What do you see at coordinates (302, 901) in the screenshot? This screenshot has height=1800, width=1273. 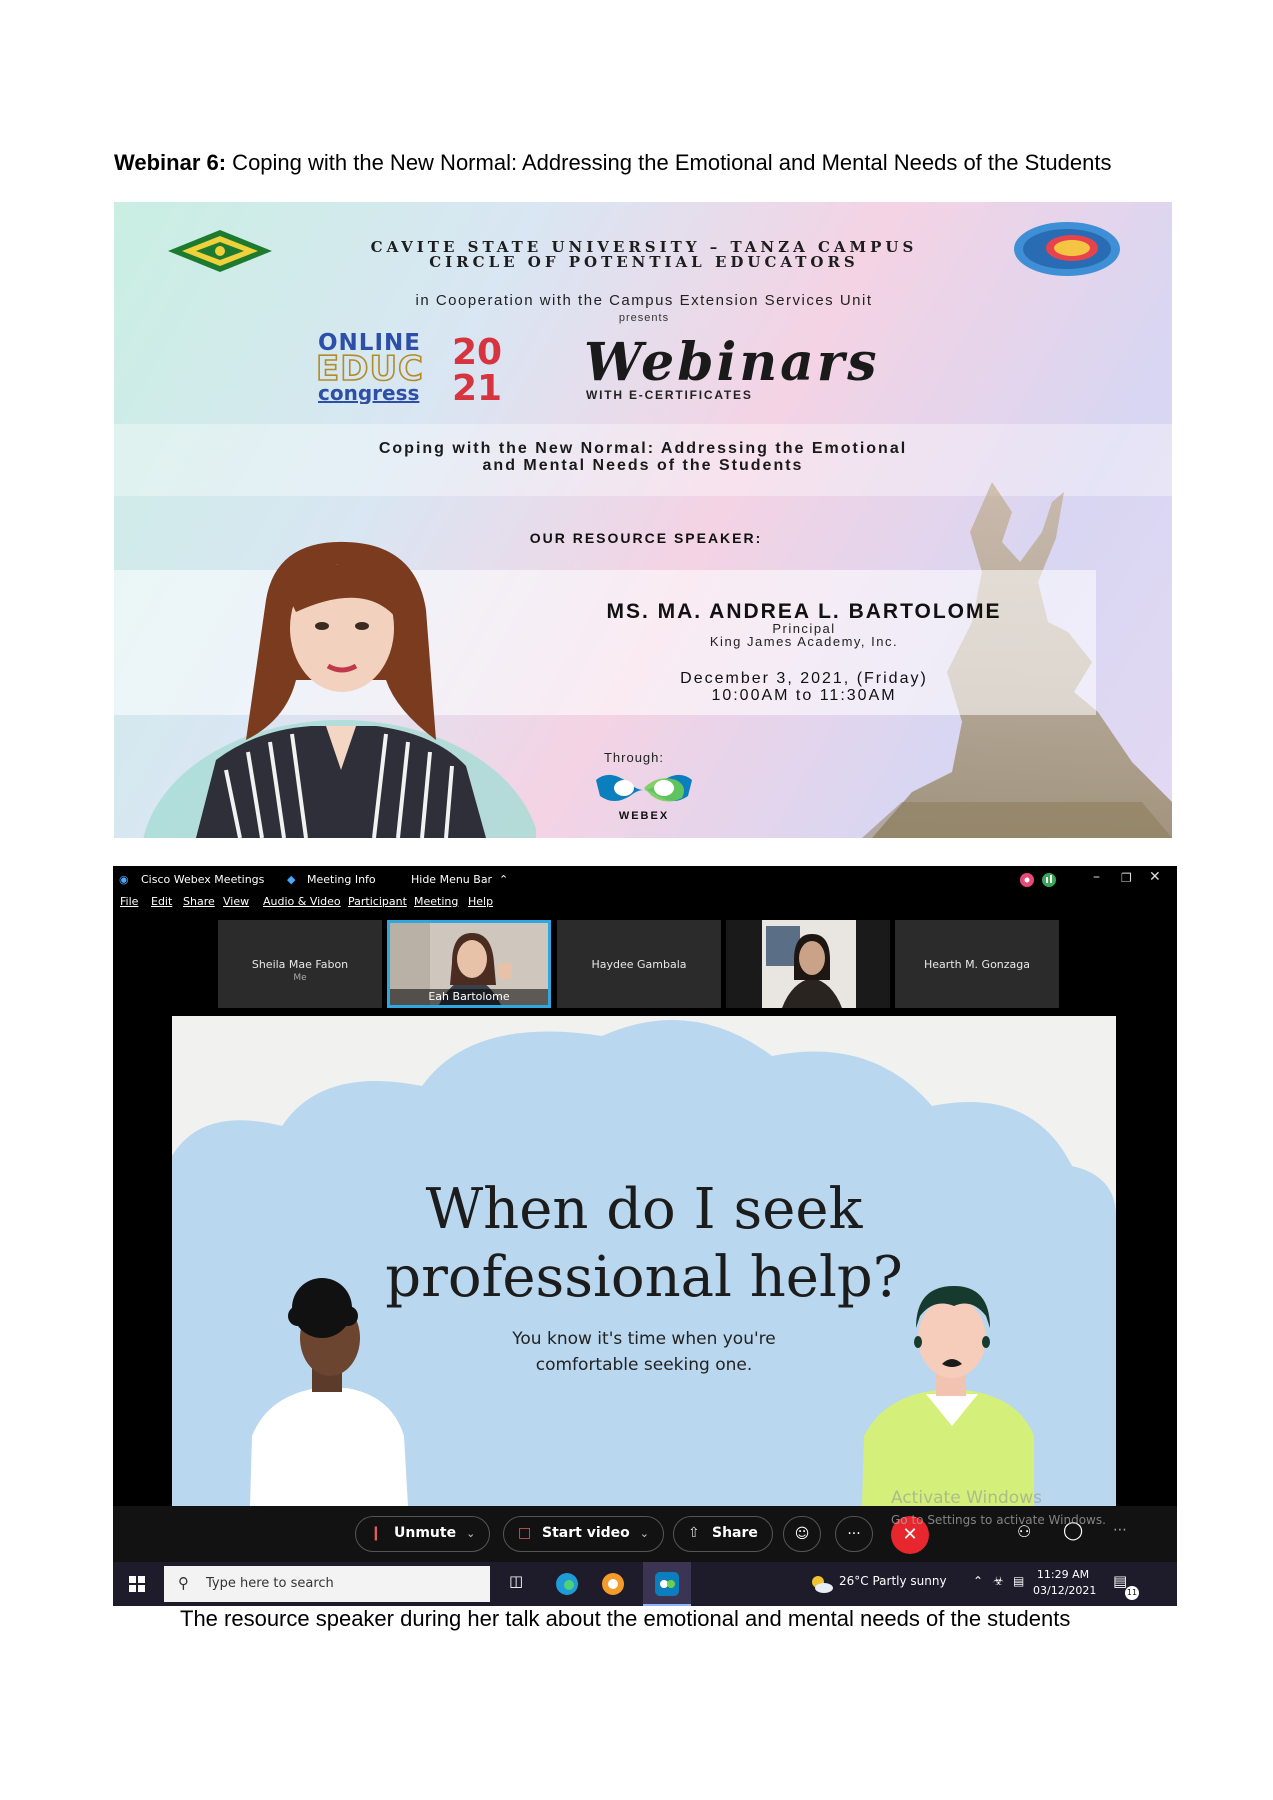 I see `menu-audio-video: Audio & Video` at bounding box center [302, 901].